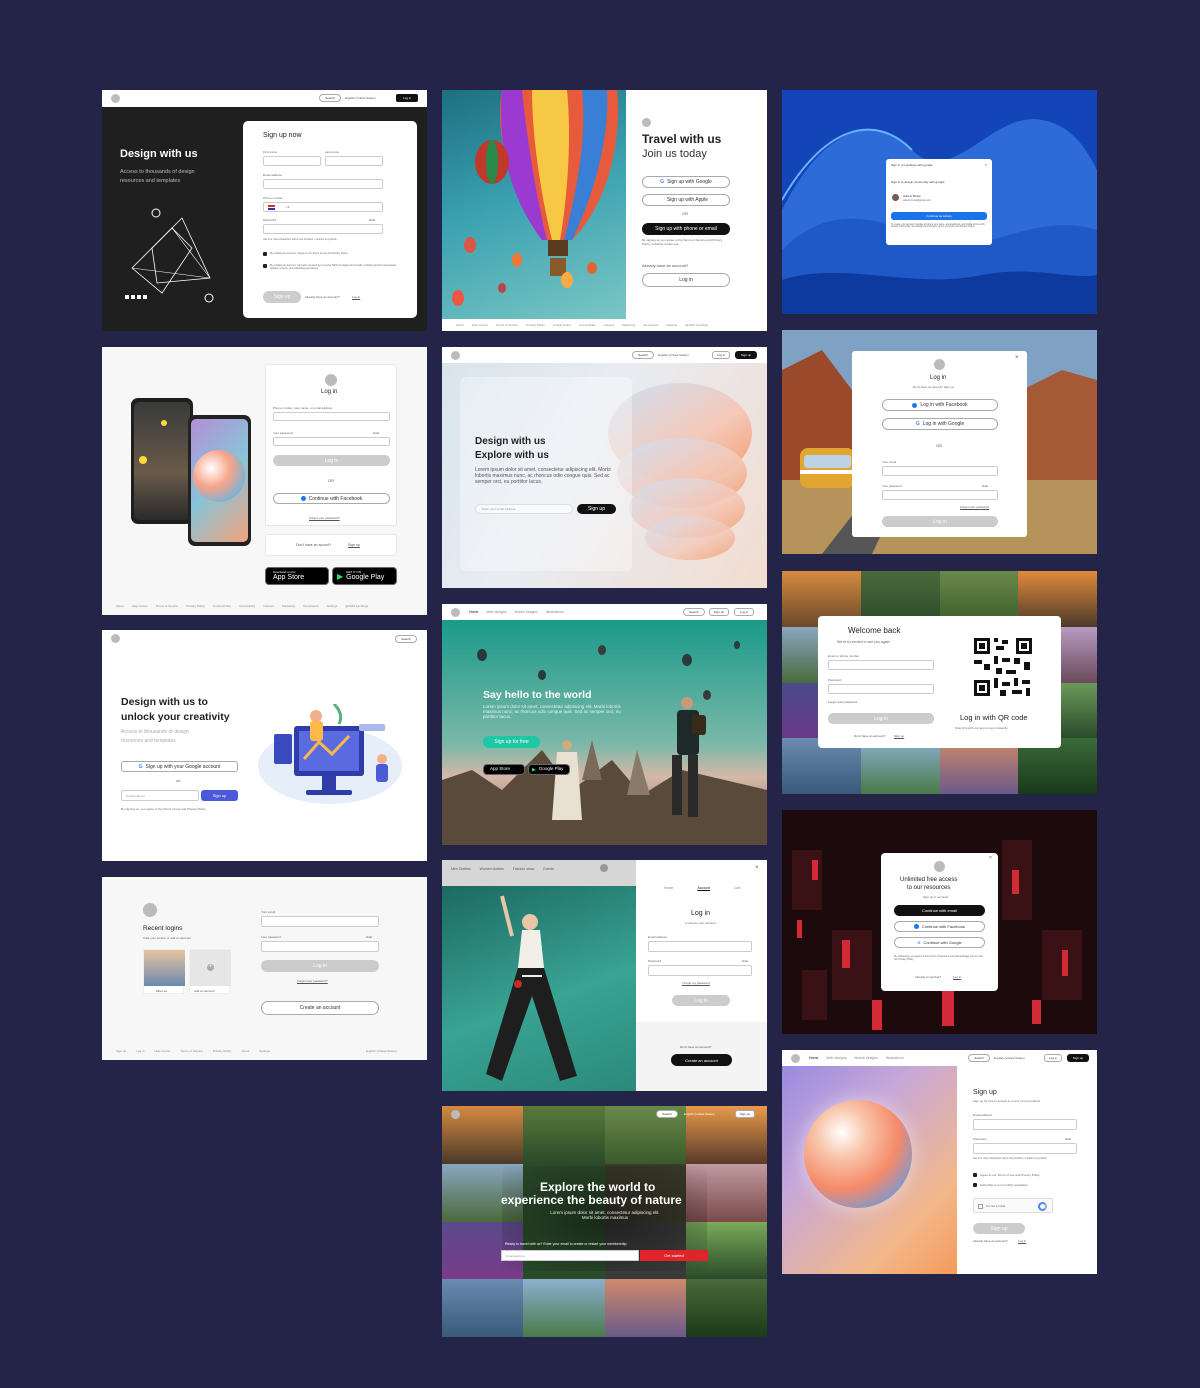 The image size is (1200, 1388). What do you see at coordinates (587, 325) in the screenshot?
I see `footer-link: Accessibility` at bounding box center [587, 325].